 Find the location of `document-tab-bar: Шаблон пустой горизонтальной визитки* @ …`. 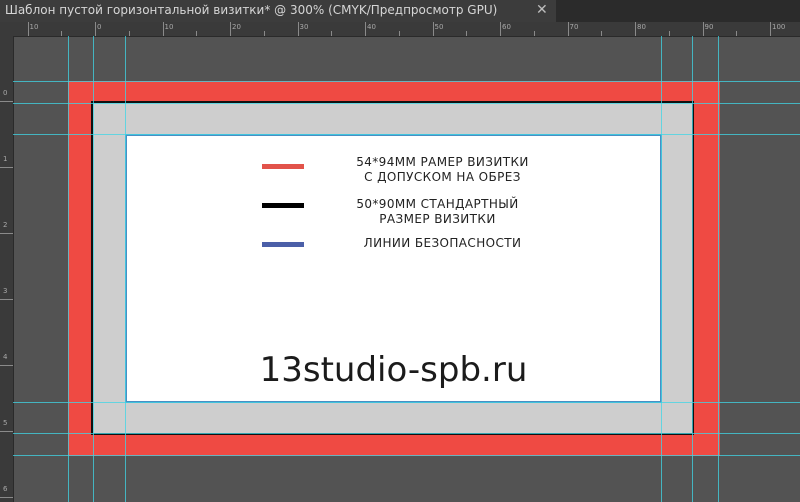

document-tab-bar: Шаблон пустой горизонтальной визитки* @ … is located at coordinates (400, 11).